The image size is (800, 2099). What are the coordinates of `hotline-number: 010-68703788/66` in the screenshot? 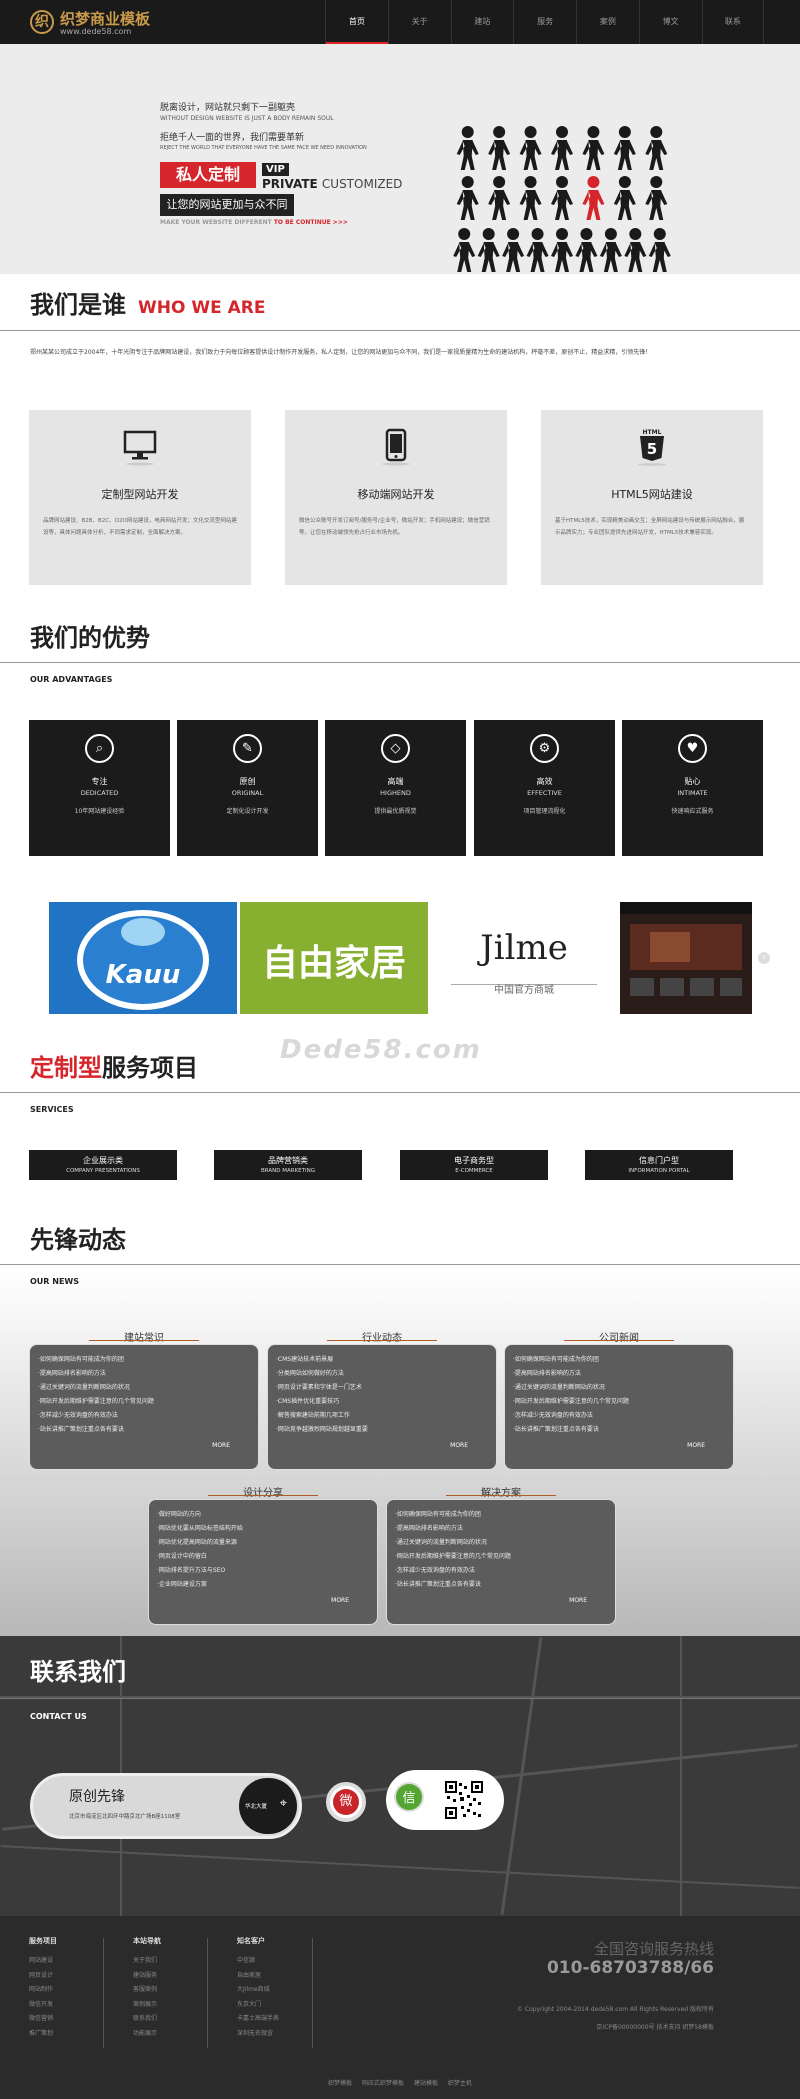 It's located at (630, 1968).